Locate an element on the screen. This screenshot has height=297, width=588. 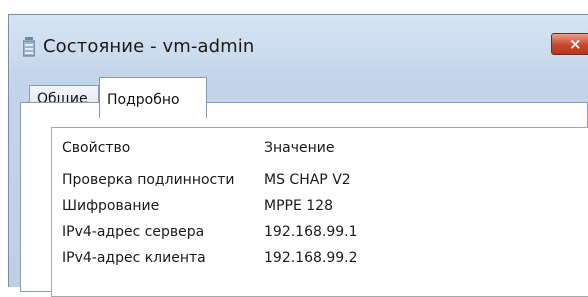
details-row: Шифрование MPPE 128 is located at coordinates (320, 209).